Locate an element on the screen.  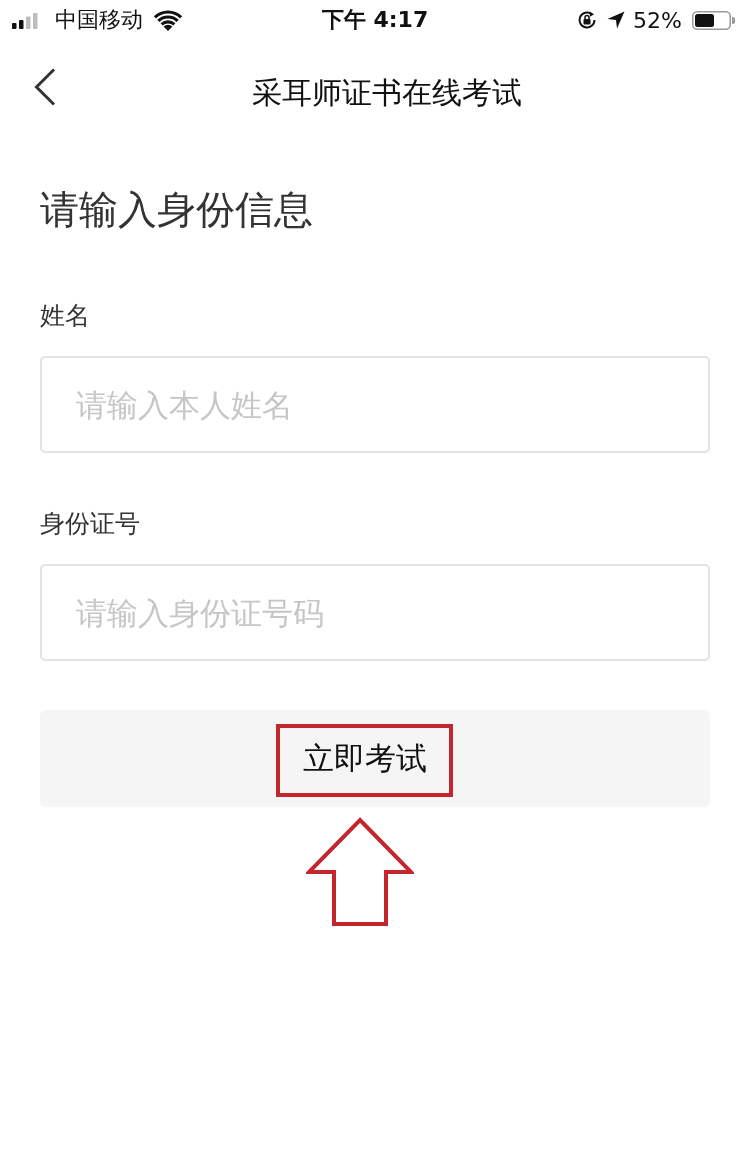
back-chevron-icon is located at coordinates (45, 87).